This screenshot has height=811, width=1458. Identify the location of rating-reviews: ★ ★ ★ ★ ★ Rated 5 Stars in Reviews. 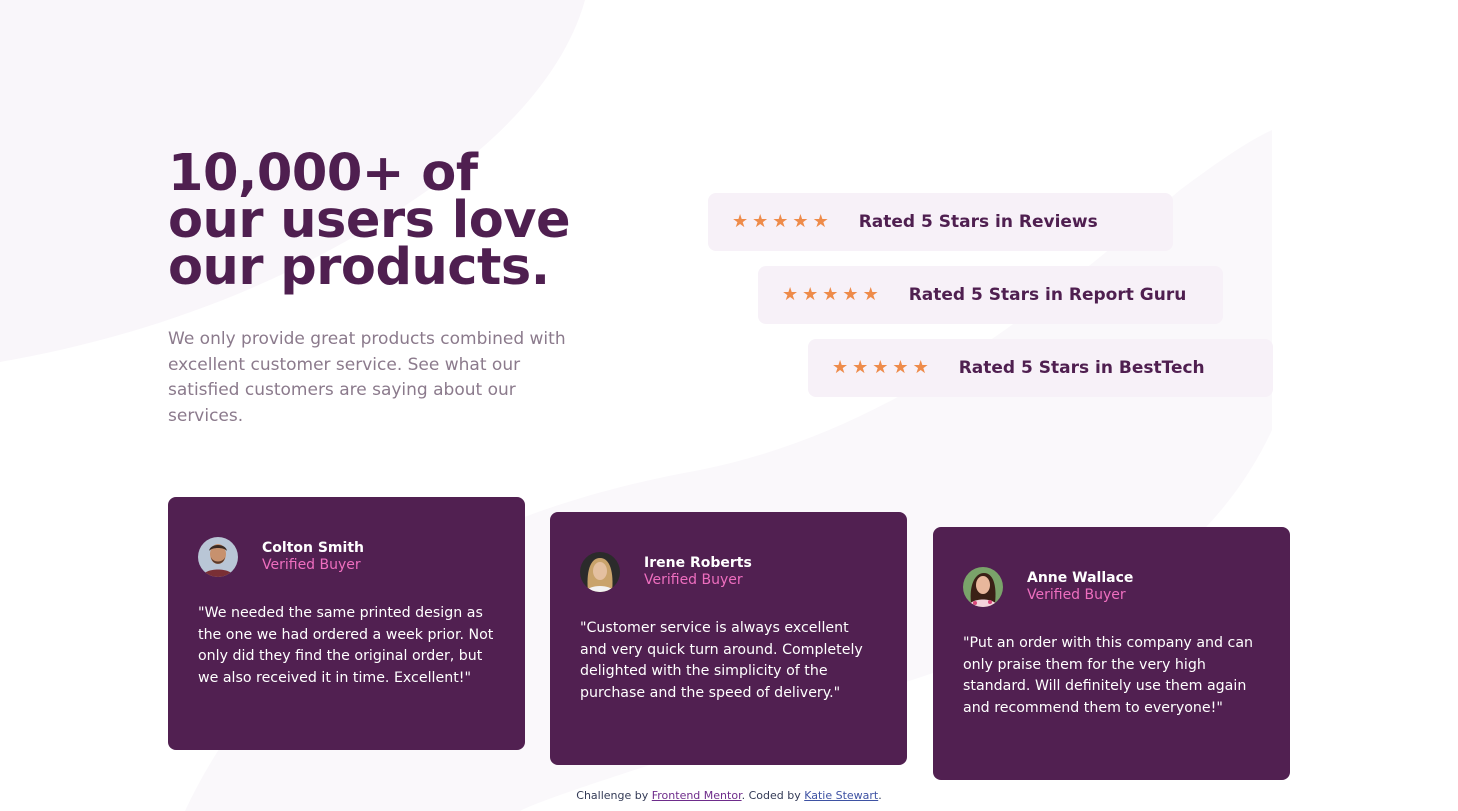
(940, 222).